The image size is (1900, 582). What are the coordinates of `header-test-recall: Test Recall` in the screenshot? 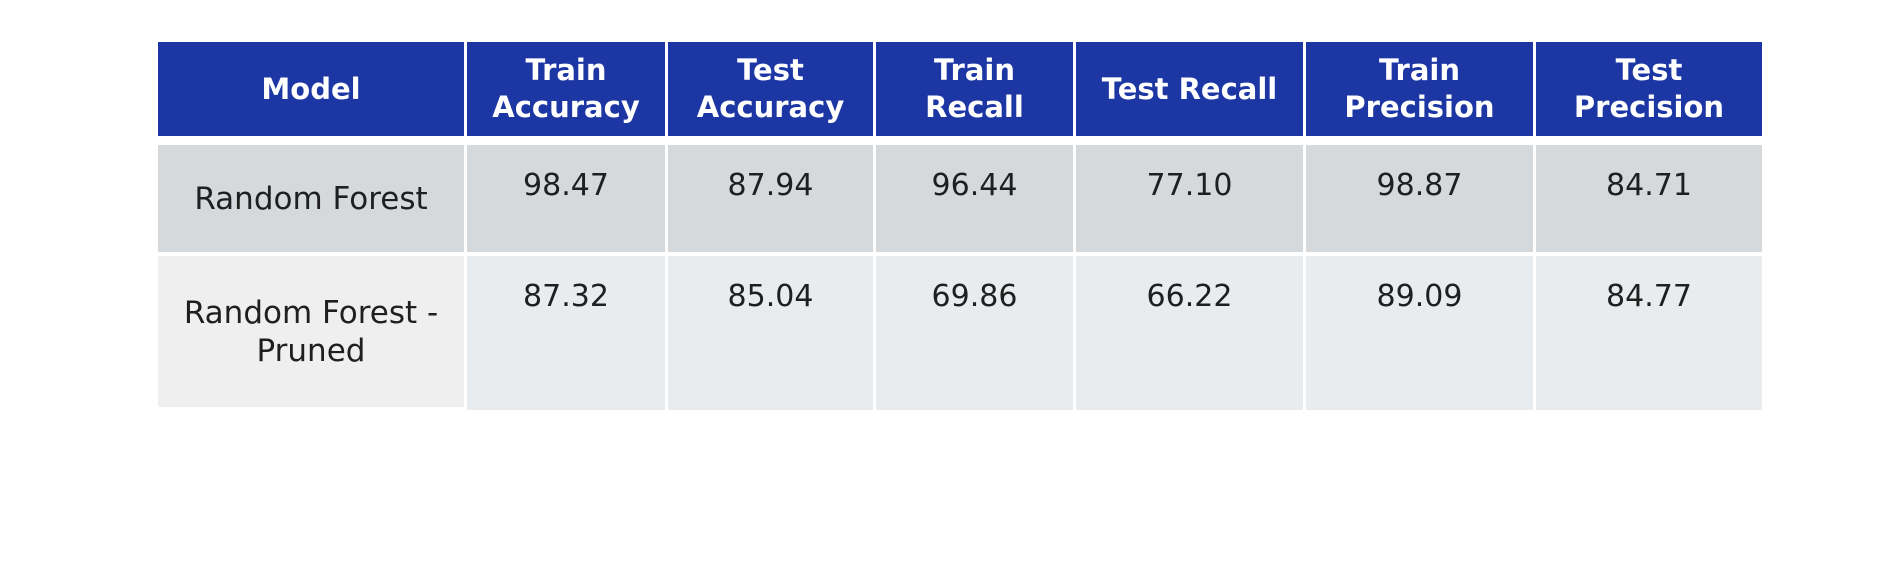 It's located at (1189, 89).